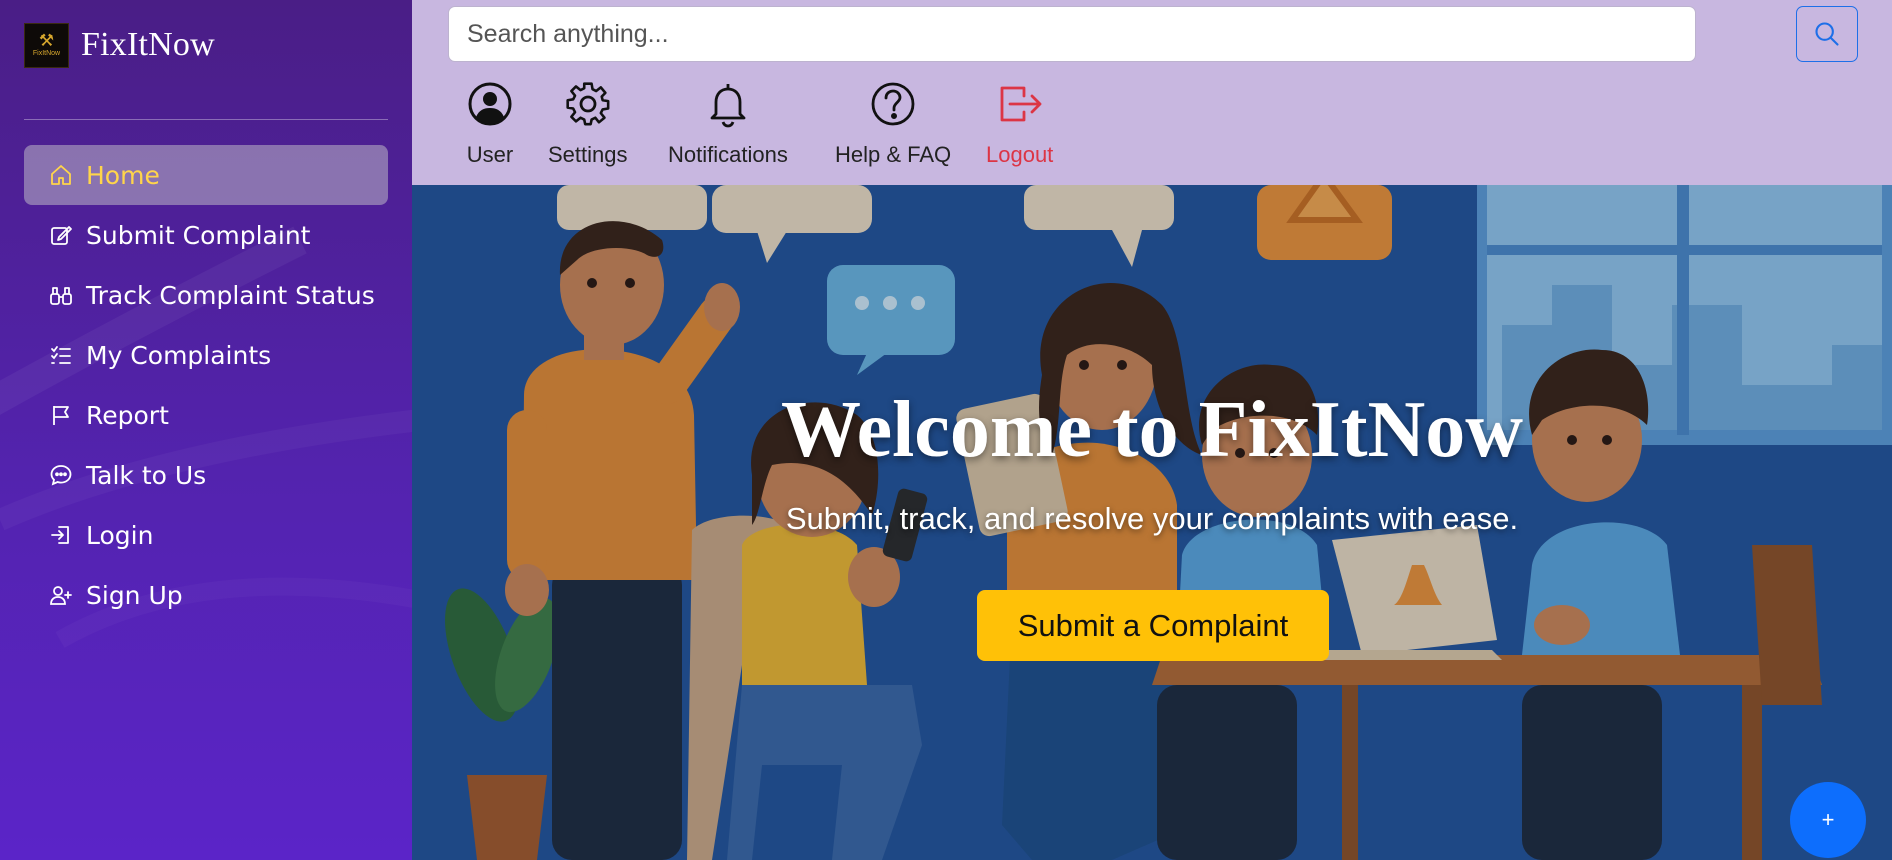  Describe the element at coordinates (198, 235) in the screenshot. I see `sidebar-item-label: Submit Complaint` at that location.